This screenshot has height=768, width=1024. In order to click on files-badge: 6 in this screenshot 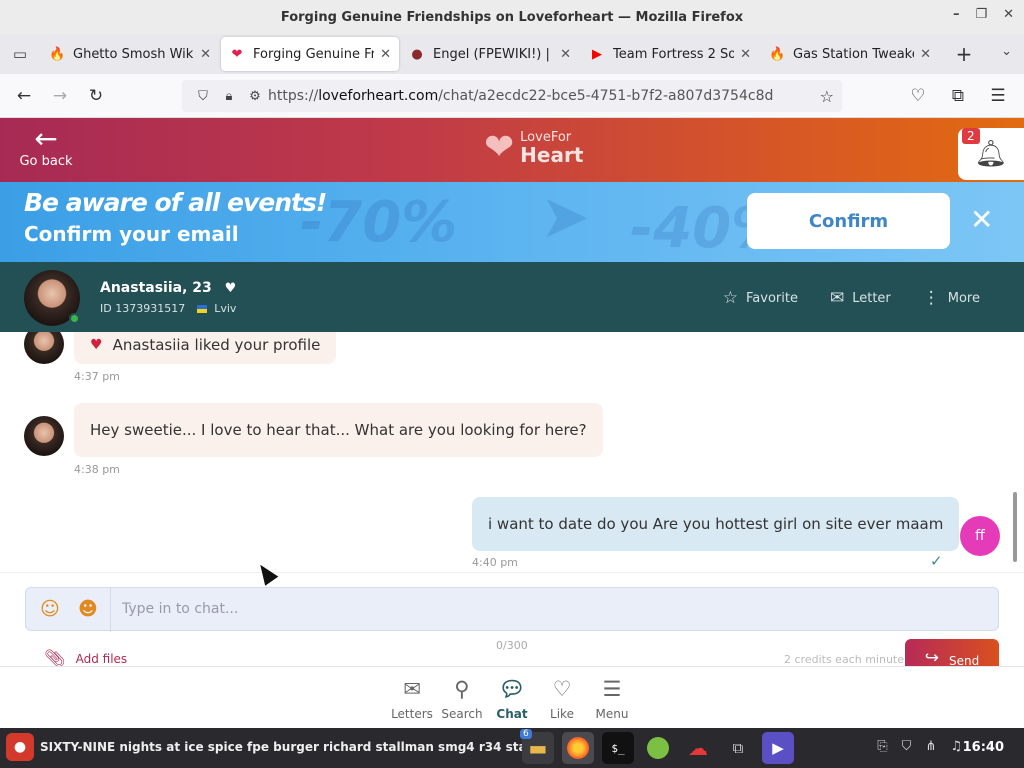, I will do `click(526, 734)`.